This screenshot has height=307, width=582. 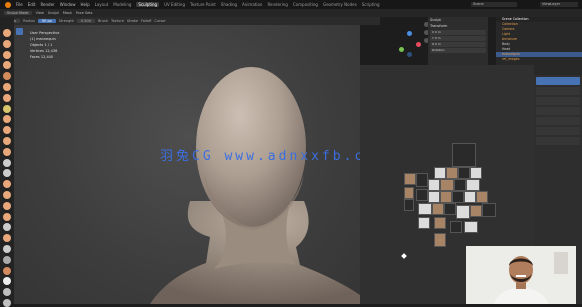 What do you see at coordinates (148, 4) in the screenshot?
I see `tab-sculpting: Sculpting` at bounding box center [148, 4].